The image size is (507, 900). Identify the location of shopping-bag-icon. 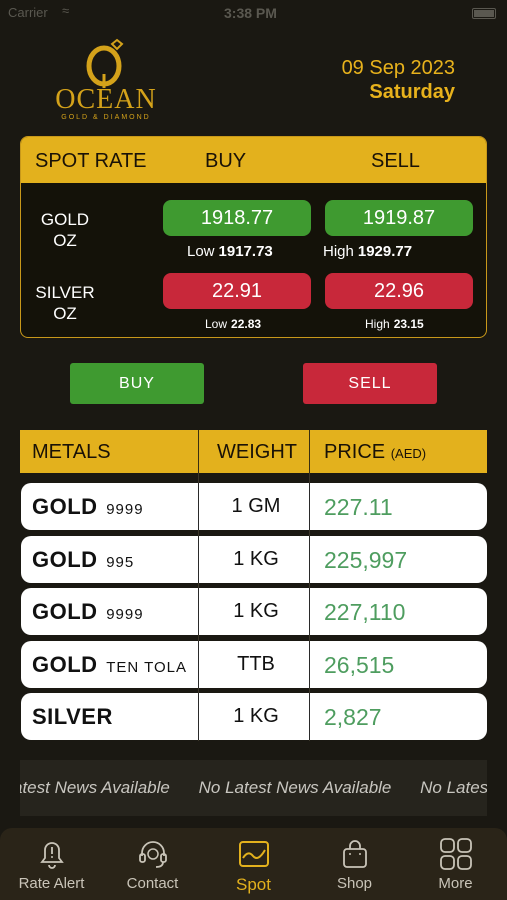
(355, 854).